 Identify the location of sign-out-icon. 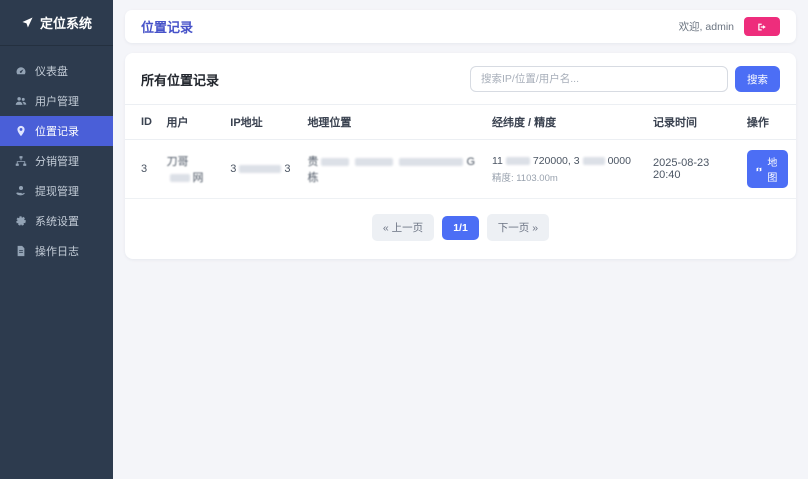
(762, 26).